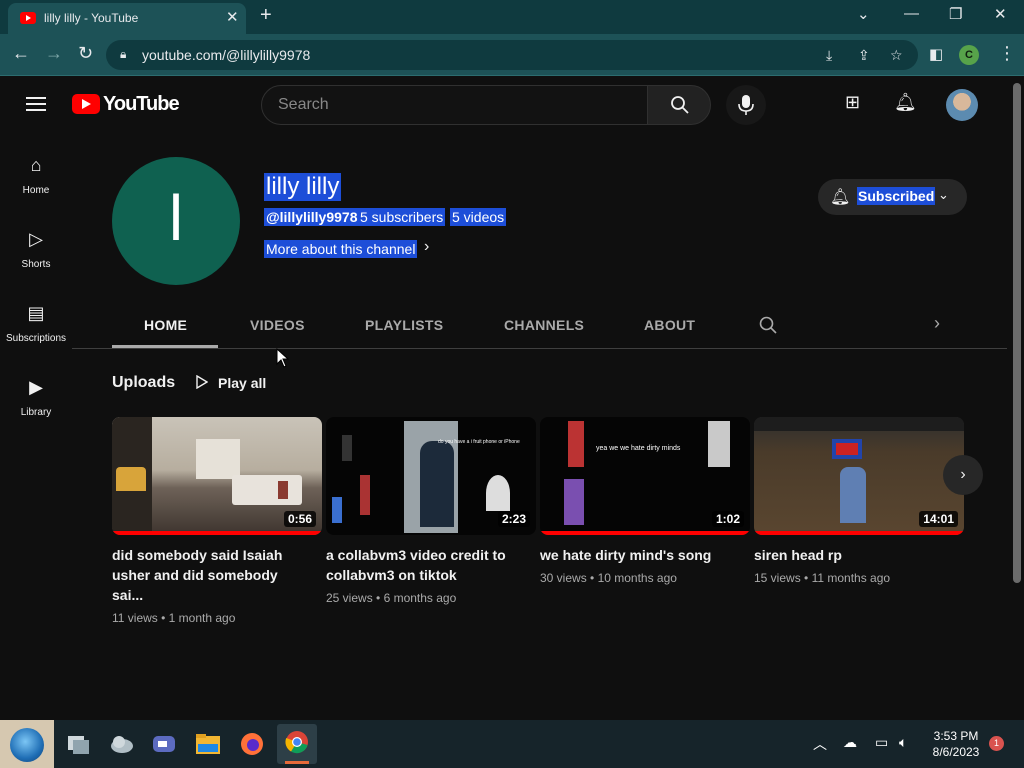 This screenshot has width=1024, height=768. Describe the element at coordinates (277, 325) in the screenshot. I see `tab-videos: VIDEOS` at that location.